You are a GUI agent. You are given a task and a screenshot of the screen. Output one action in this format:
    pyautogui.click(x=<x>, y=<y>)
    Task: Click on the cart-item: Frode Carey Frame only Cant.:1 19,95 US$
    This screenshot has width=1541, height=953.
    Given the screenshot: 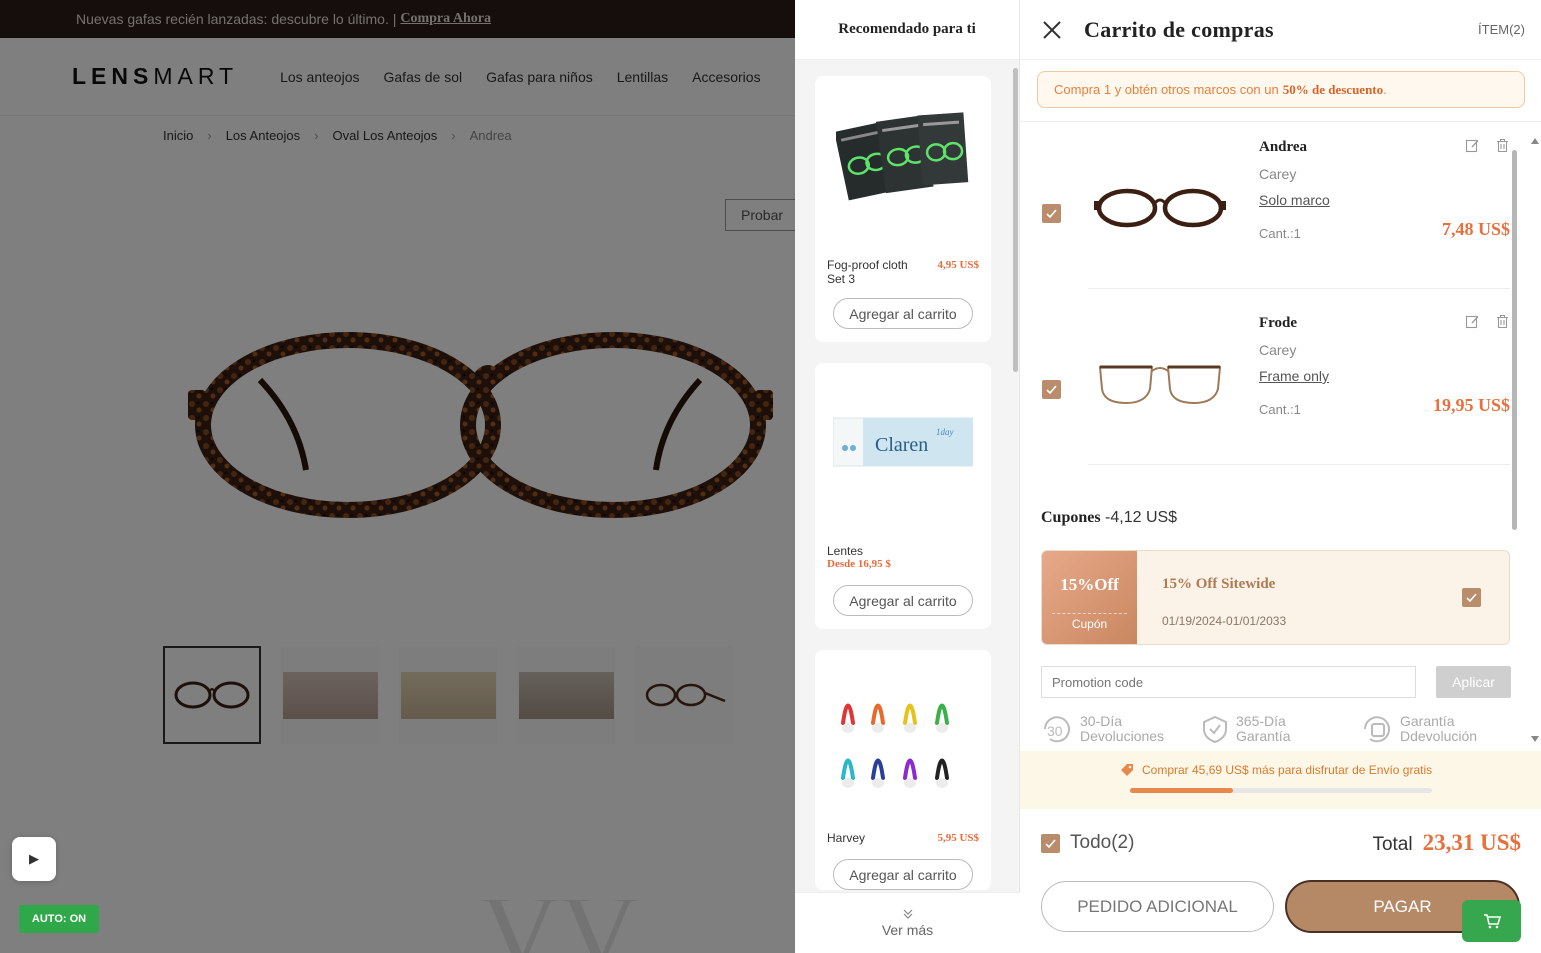 What is the action you would take?
    pyautogui.click(x=1270, y=386)
    